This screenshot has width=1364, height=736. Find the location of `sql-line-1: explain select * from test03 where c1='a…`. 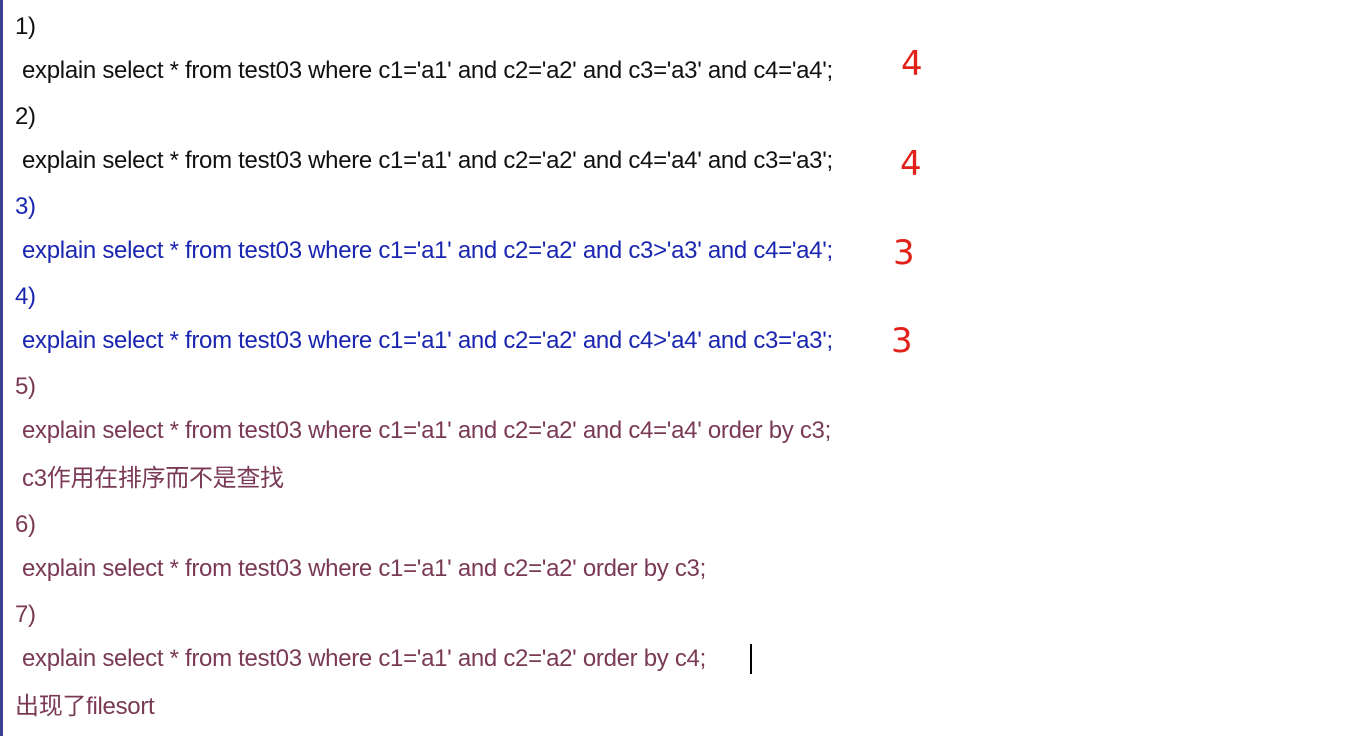

sql-line-1: explain select * from test03 where c1='a… is located at coordinates (427, 70).